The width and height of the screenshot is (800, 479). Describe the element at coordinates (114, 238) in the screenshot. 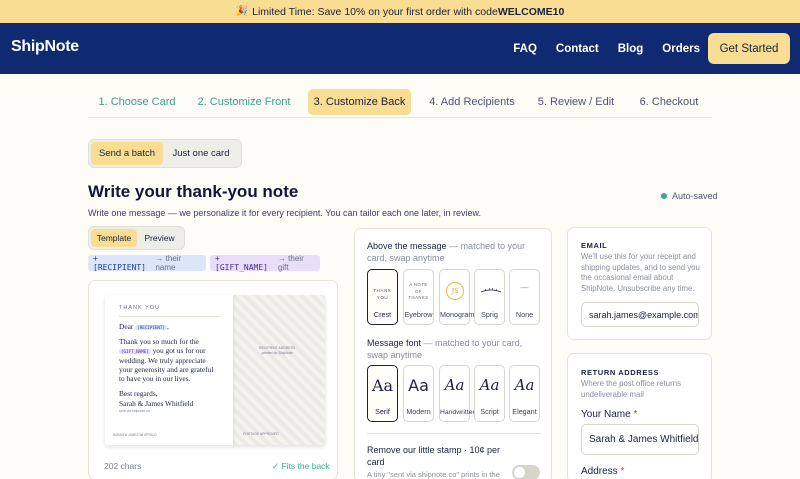

I see `template-tab: Template` at that location.